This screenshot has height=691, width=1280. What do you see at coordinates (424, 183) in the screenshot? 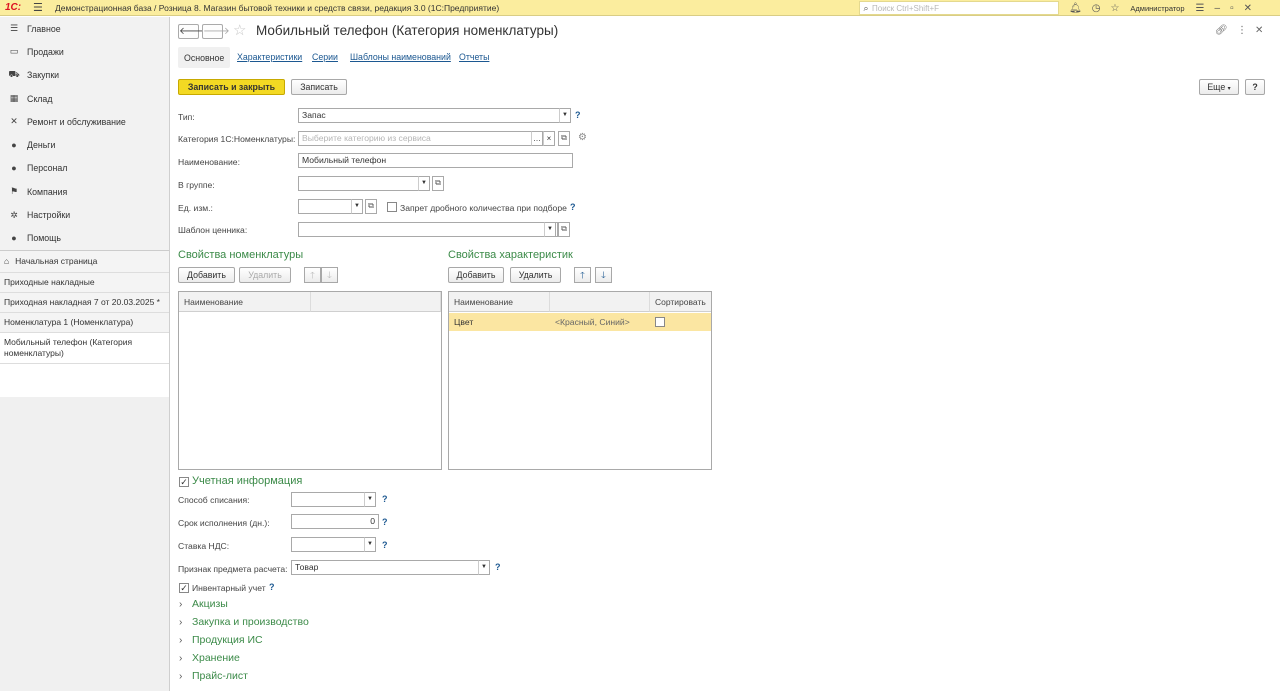
I see `group-dropdown-button: ▼` at bounding box center [424, 183].